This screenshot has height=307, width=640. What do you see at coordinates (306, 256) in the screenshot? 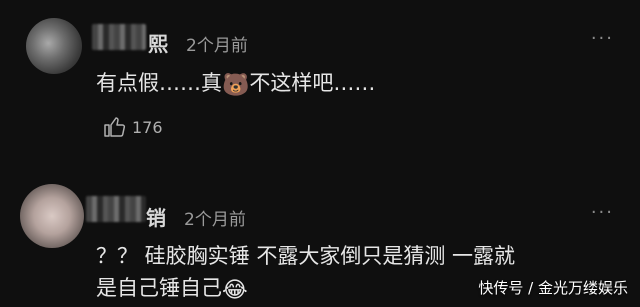
I see `comment-text-line: ？？ 硅胶胸实锤 不露大家倒只是猜测 一露就` at bounding box center [306, 256].